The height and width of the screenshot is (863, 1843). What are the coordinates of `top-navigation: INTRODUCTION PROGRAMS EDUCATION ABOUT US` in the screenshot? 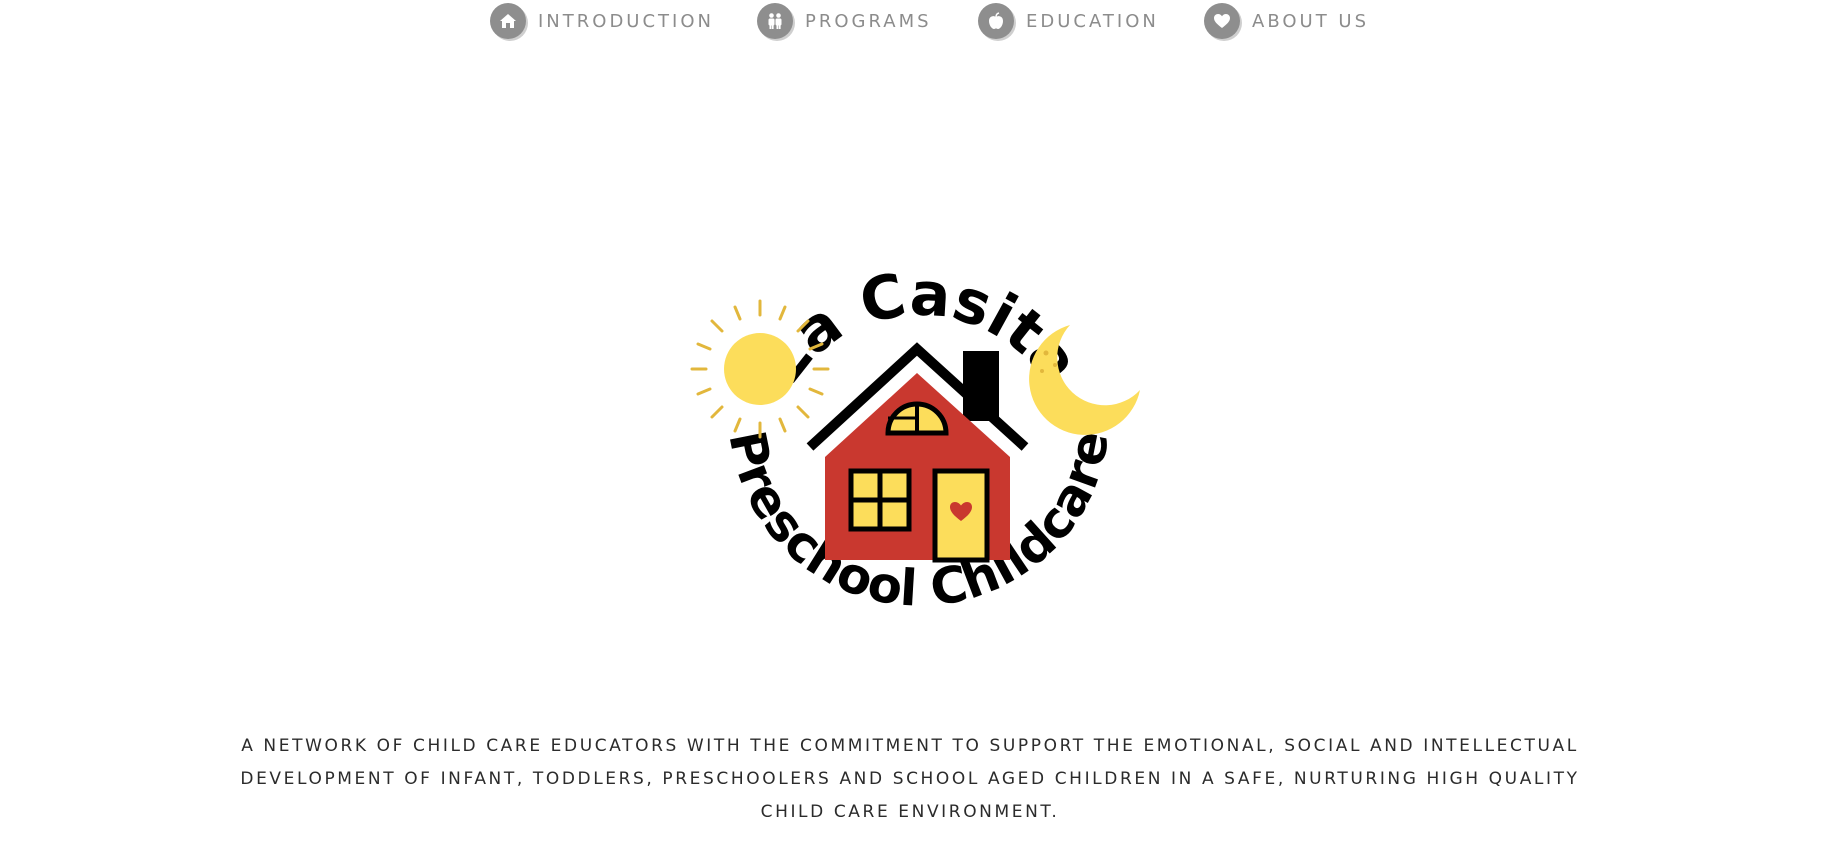 It's located at (921, 20).